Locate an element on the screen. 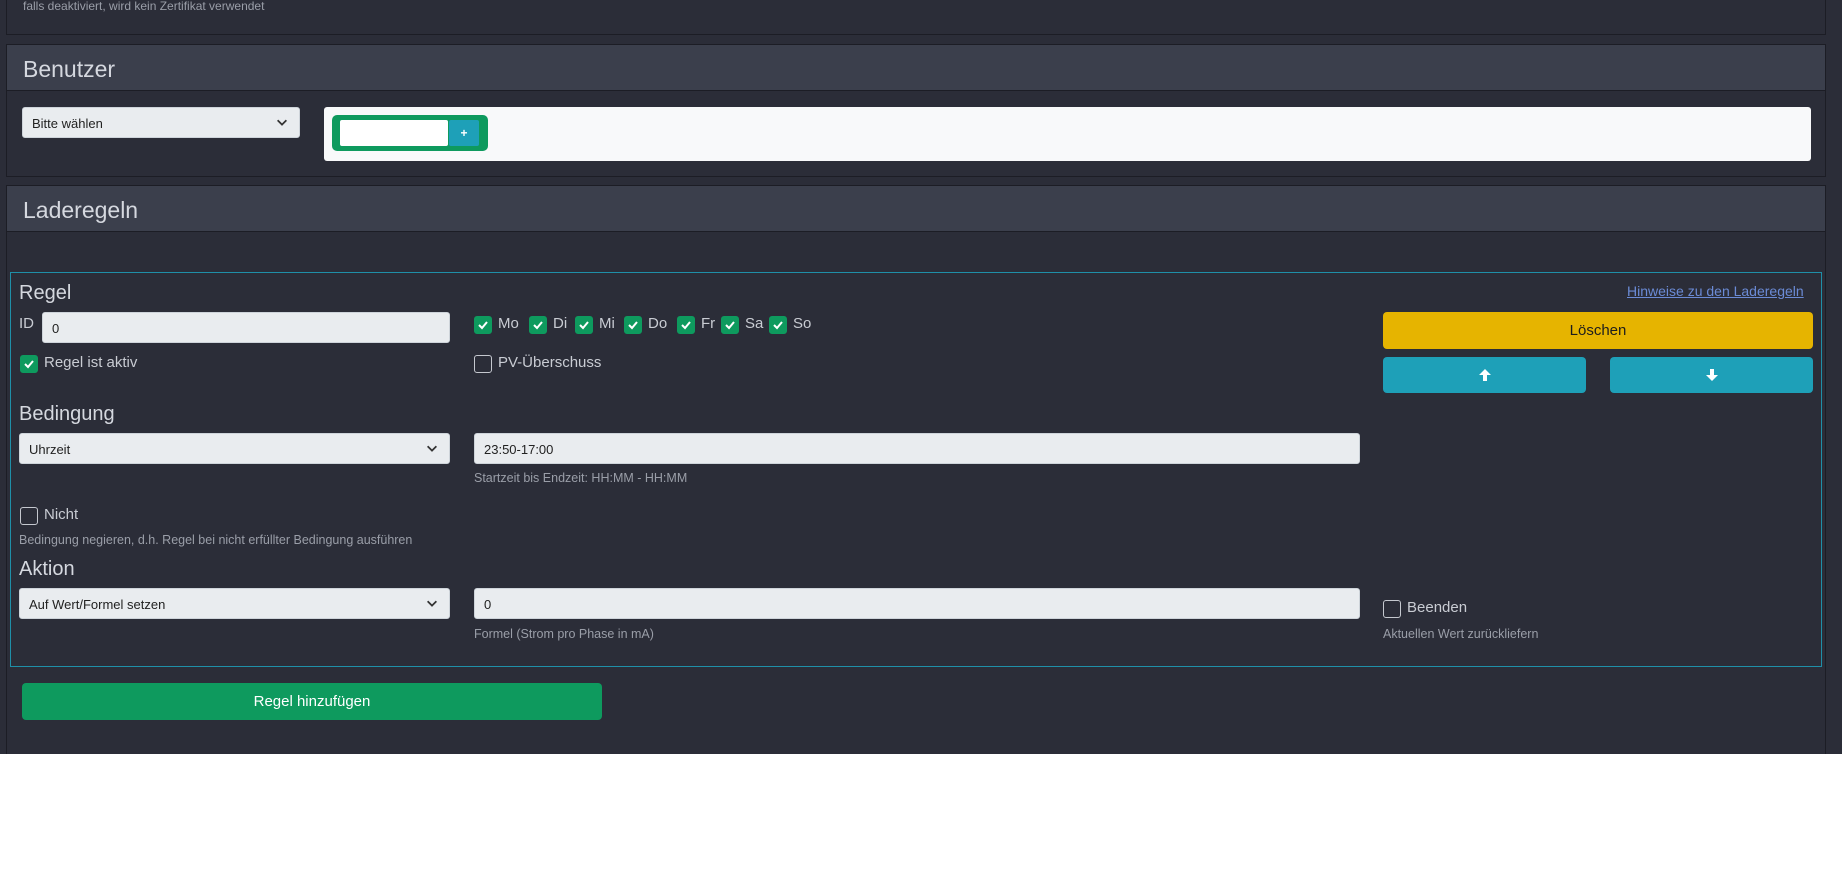  rule-title: Regel is located at coordinates (45, 293).